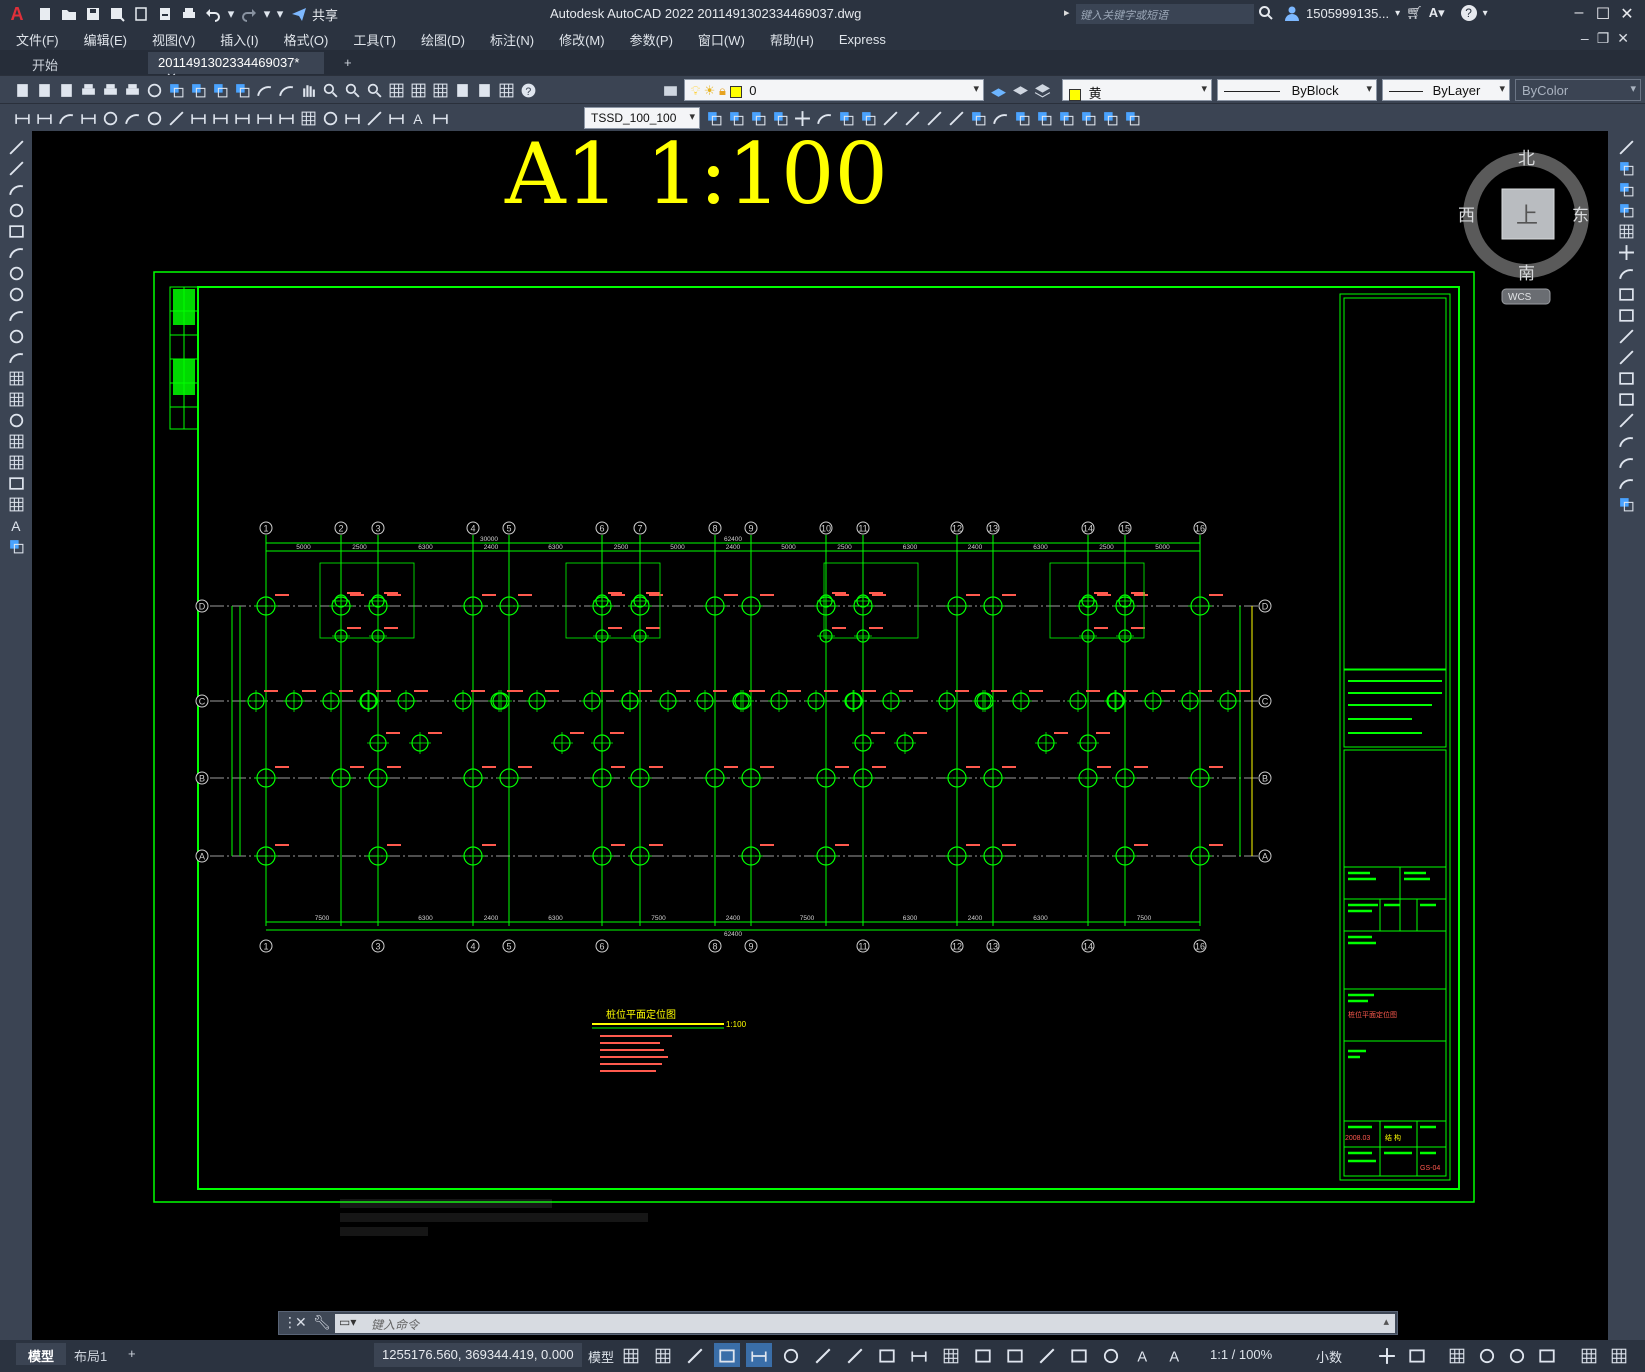 This screenshot has width=1645, height=1372. What do you see at coordinates (16, 378) in the screenshot?
I see `draw-insert-block-icon` at bounding box center [16, 378].